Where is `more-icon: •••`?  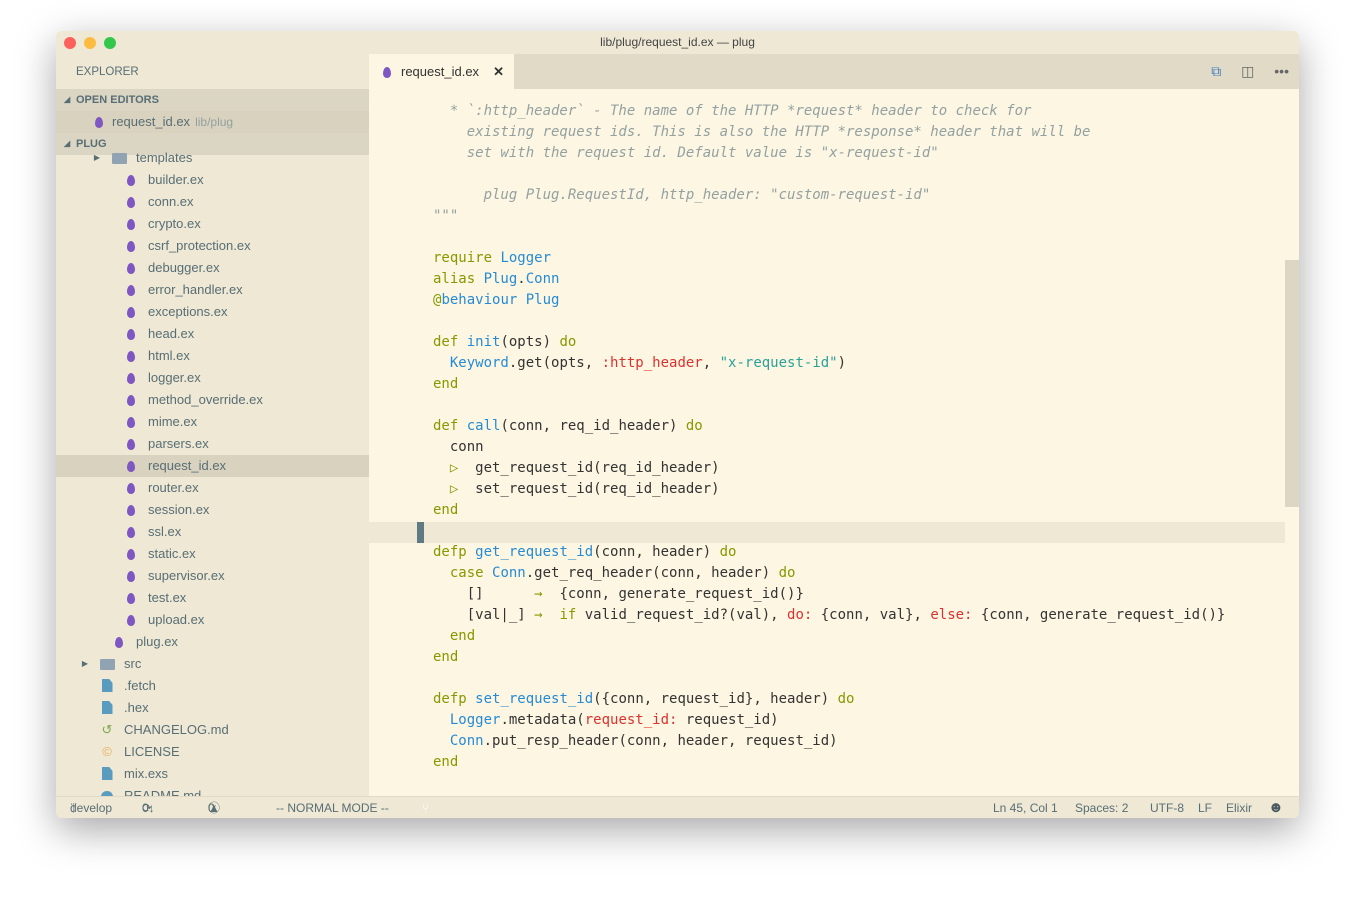
more-icon: ••• is located at coordinates (1281, 71).